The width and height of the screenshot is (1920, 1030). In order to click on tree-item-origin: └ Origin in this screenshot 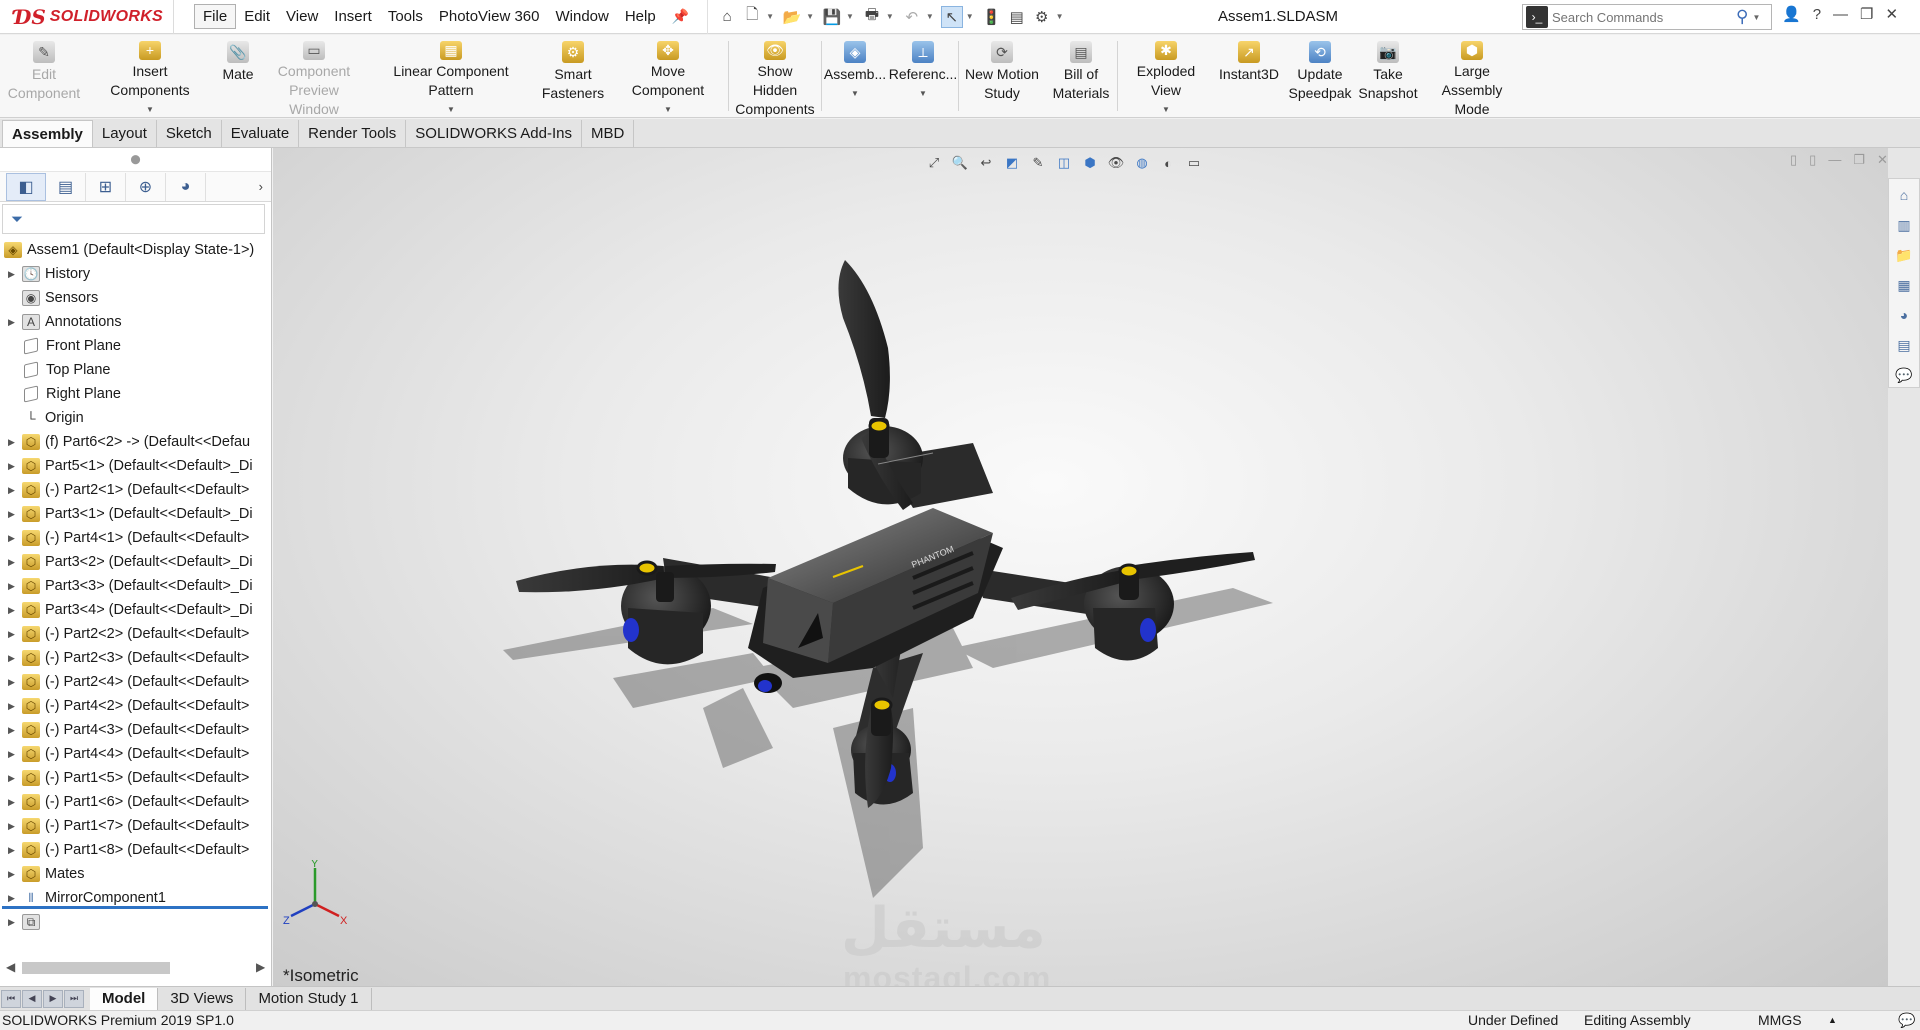, I will do `click(135, 418)`.